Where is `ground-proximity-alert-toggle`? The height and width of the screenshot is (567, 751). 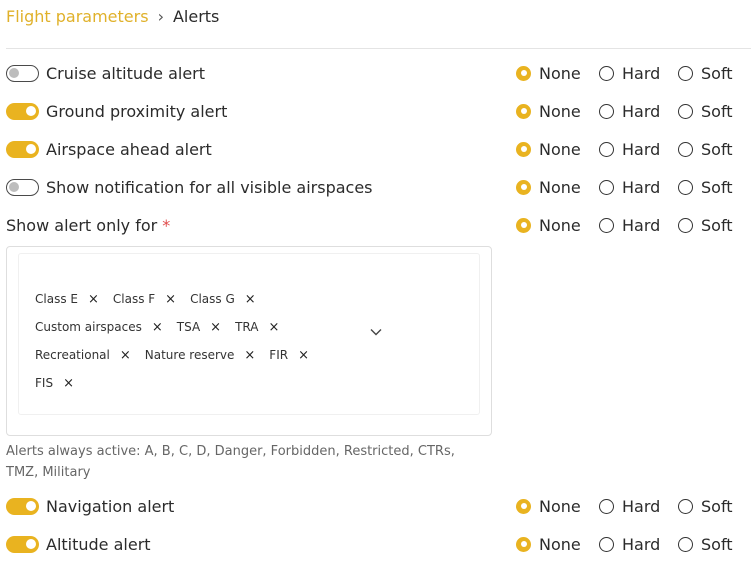
ground-proximity-alert-toggle is located at coordinates (22, 111).